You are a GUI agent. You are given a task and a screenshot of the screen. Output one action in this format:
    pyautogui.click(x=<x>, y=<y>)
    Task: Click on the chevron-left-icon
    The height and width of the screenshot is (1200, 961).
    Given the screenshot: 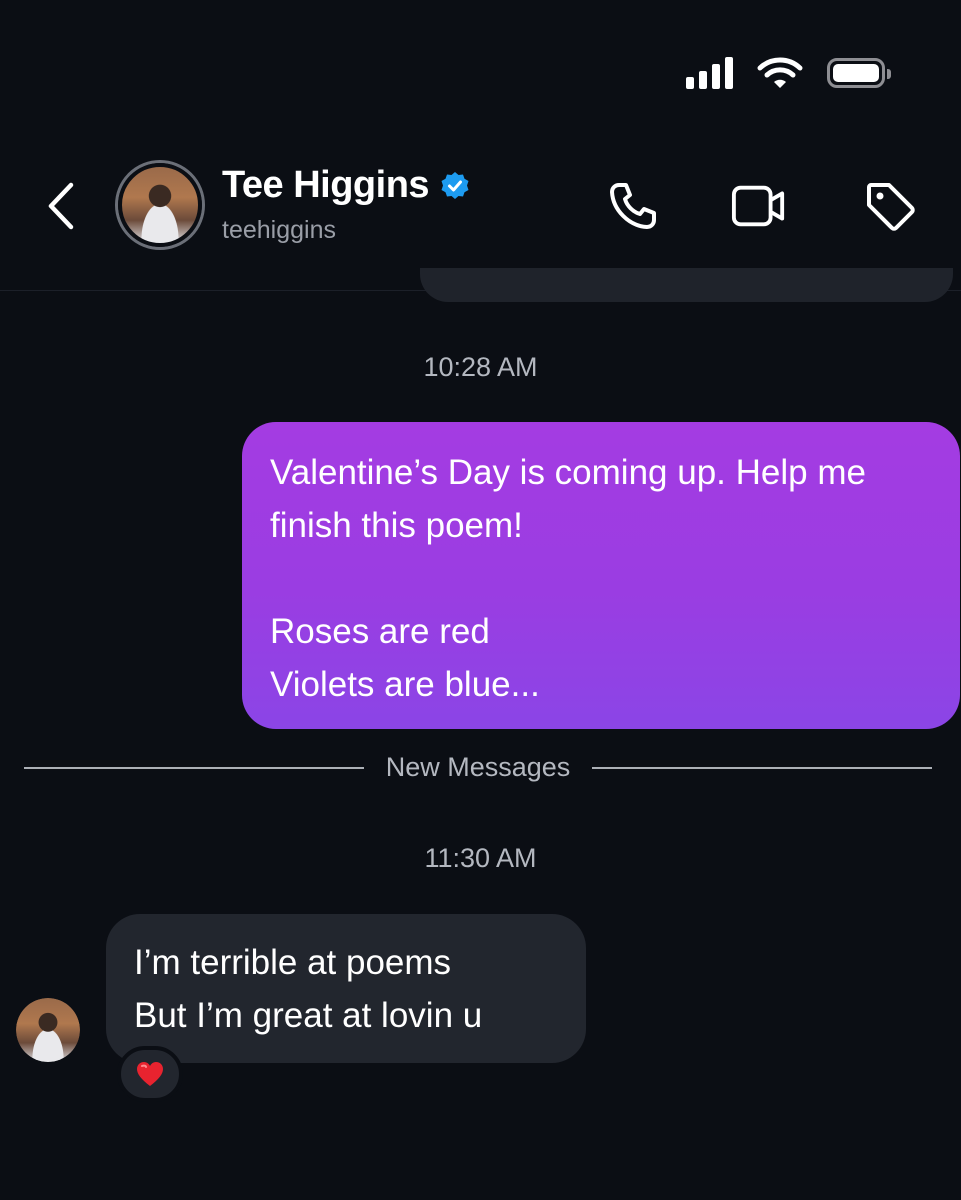 What is the action you would take?
    pyautogui.click(x=61, y=206)
    